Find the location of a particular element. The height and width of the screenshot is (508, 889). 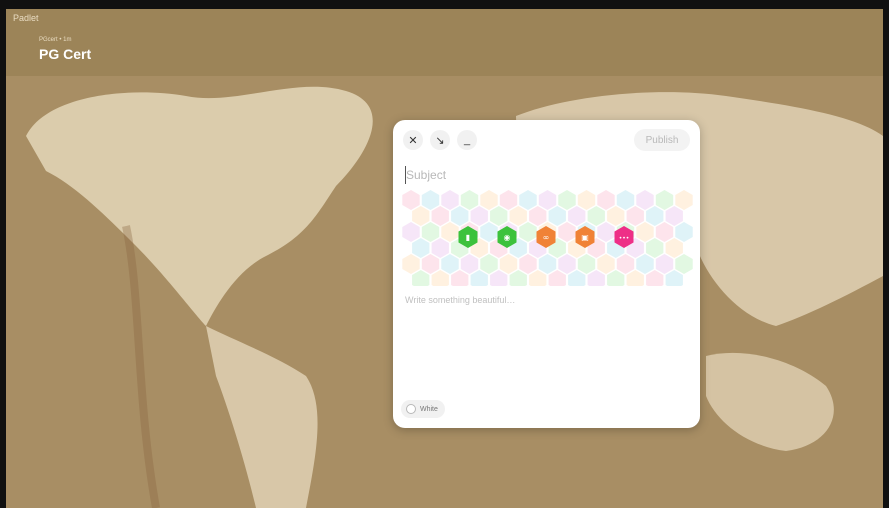

attachment-picker: ▮ ◉ ∞ ▣ ••• is located at coordinates (547, 238).